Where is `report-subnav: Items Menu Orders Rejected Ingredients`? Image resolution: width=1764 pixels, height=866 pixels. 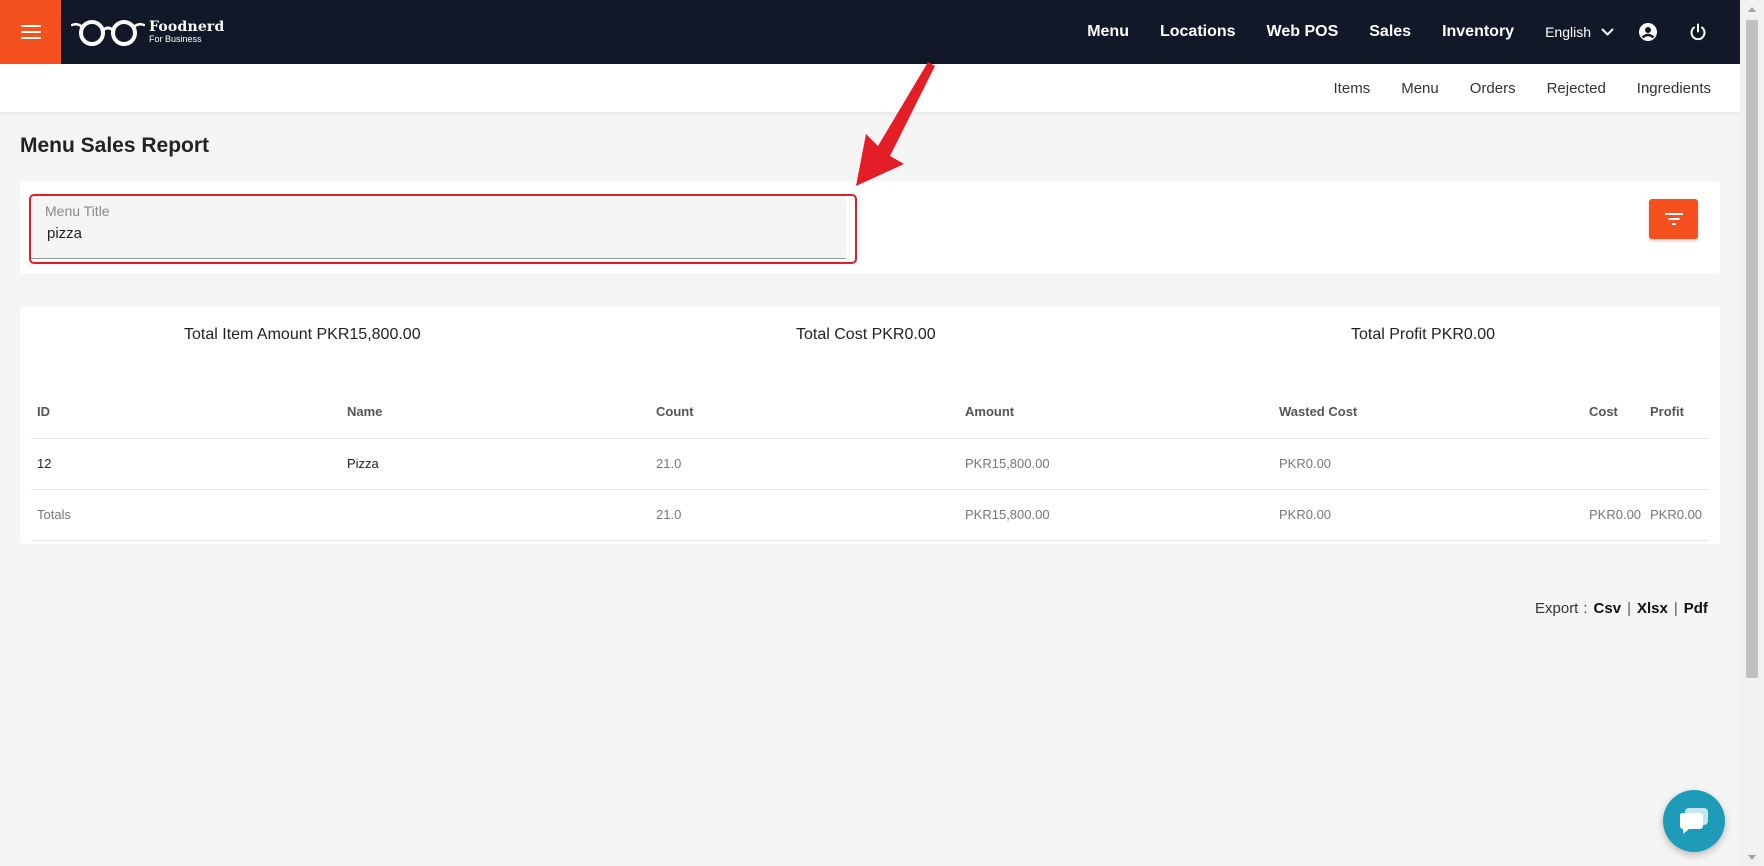
report-subnav: Items Menu Orders Rejected Ingredients is located at coordinates (870, 88).